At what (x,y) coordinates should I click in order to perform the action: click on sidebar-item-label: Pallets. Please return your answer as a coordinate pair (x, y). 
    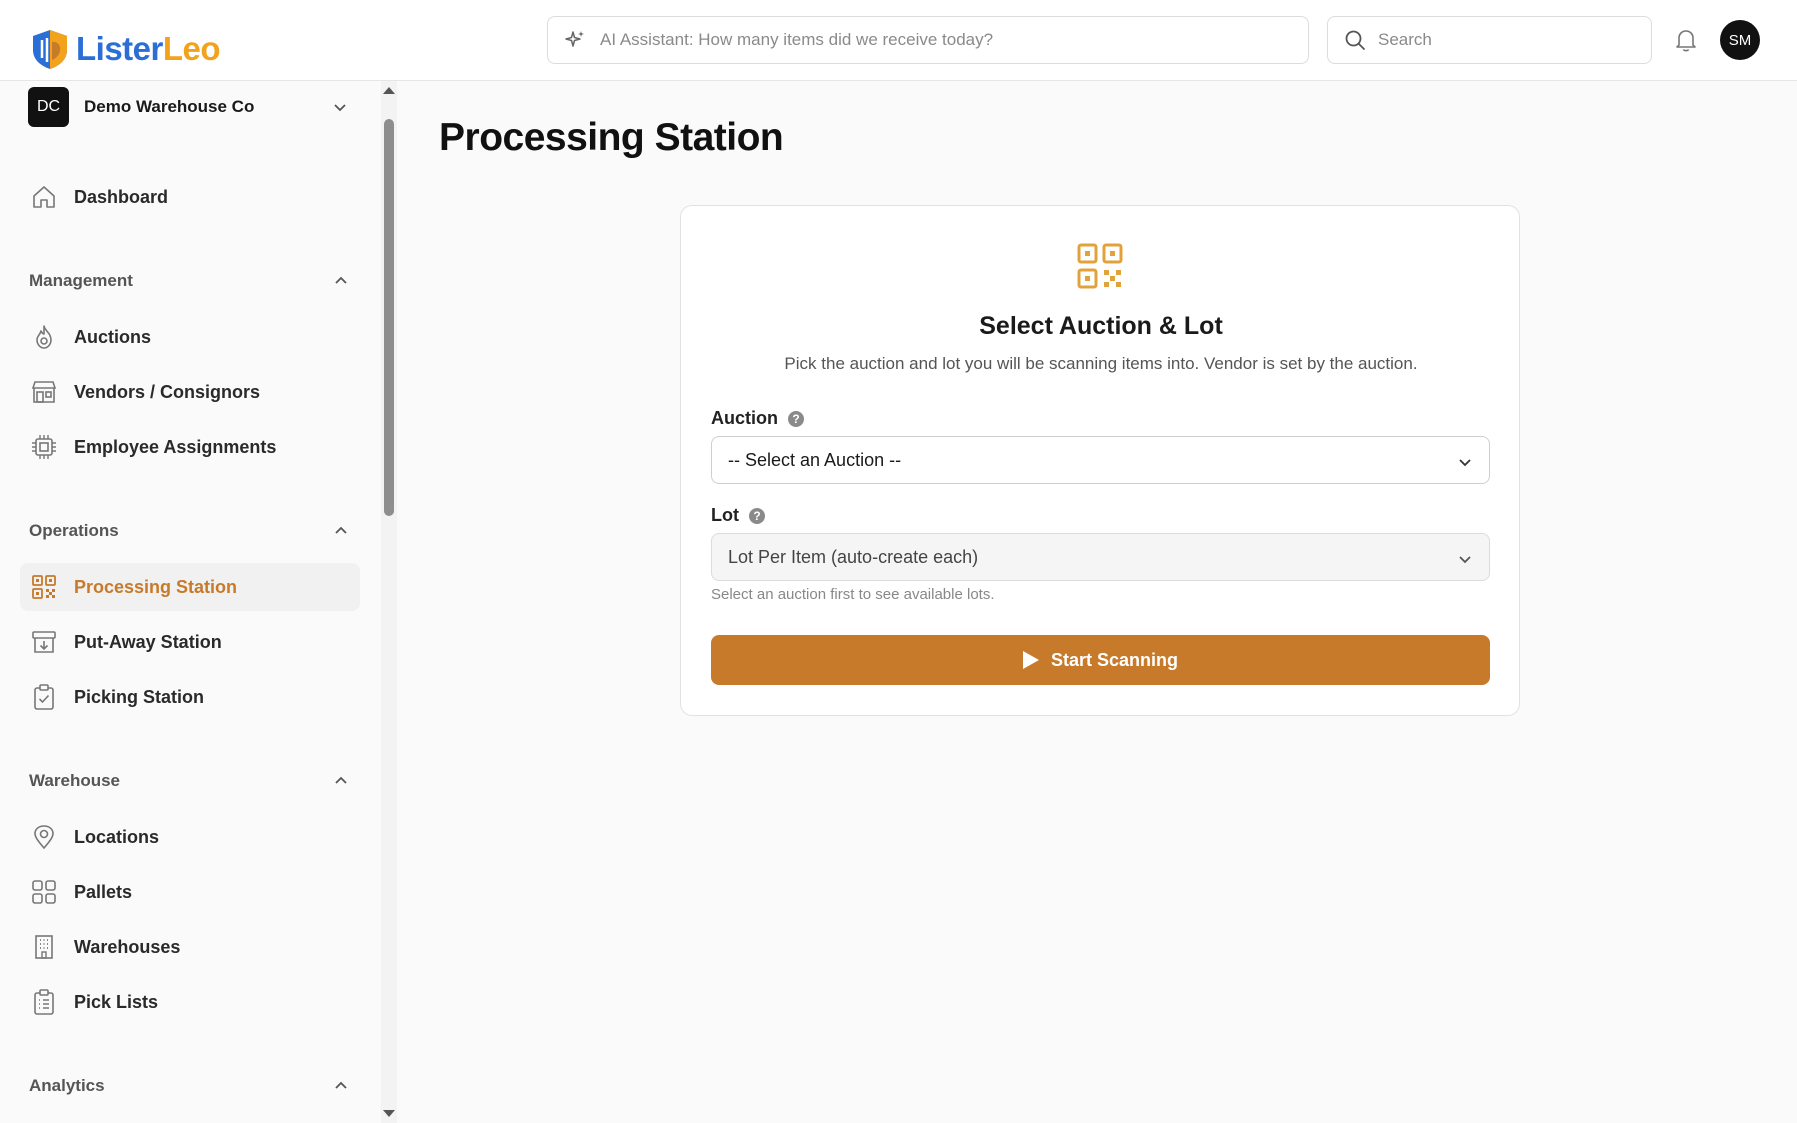
    Looking at the image, I should click on (103, 891).